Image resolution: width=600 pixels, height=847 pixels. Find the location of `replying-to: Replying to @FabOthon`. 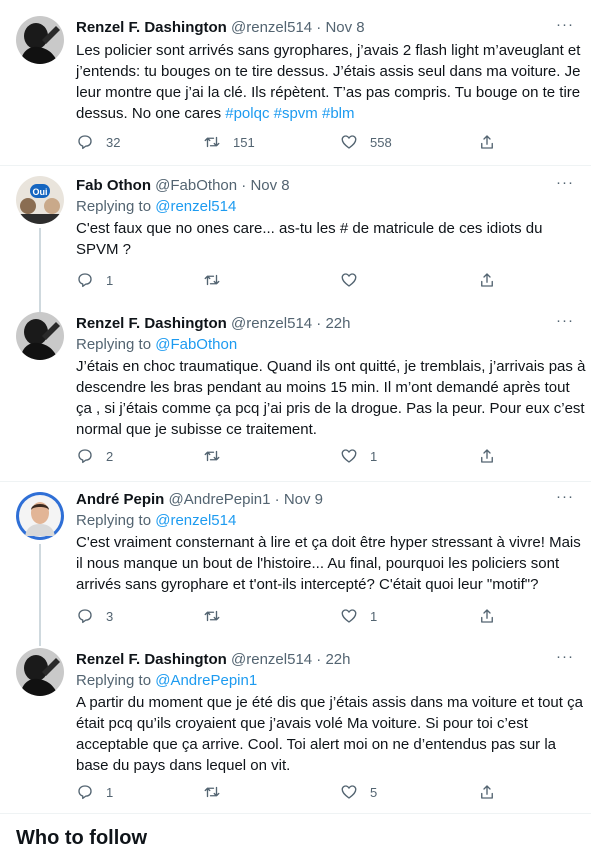

replying-to: Replying to @FabOthon is located at coordinates (156, 345).